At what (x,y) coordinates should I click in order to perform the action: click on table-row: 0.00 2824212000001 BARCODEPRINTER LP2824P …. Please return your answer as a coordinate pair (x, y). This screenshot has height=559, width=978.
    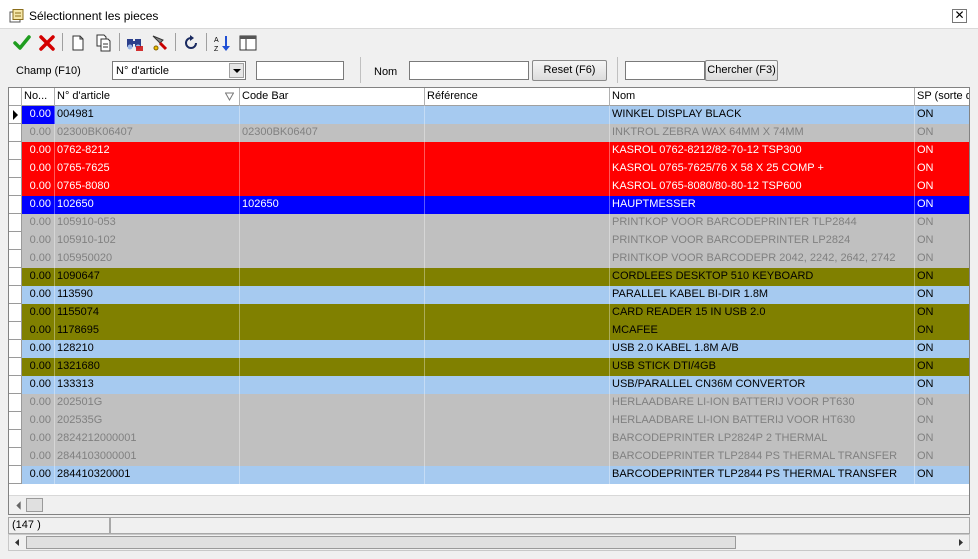
    Looking at the image, I should click on (489, 439).